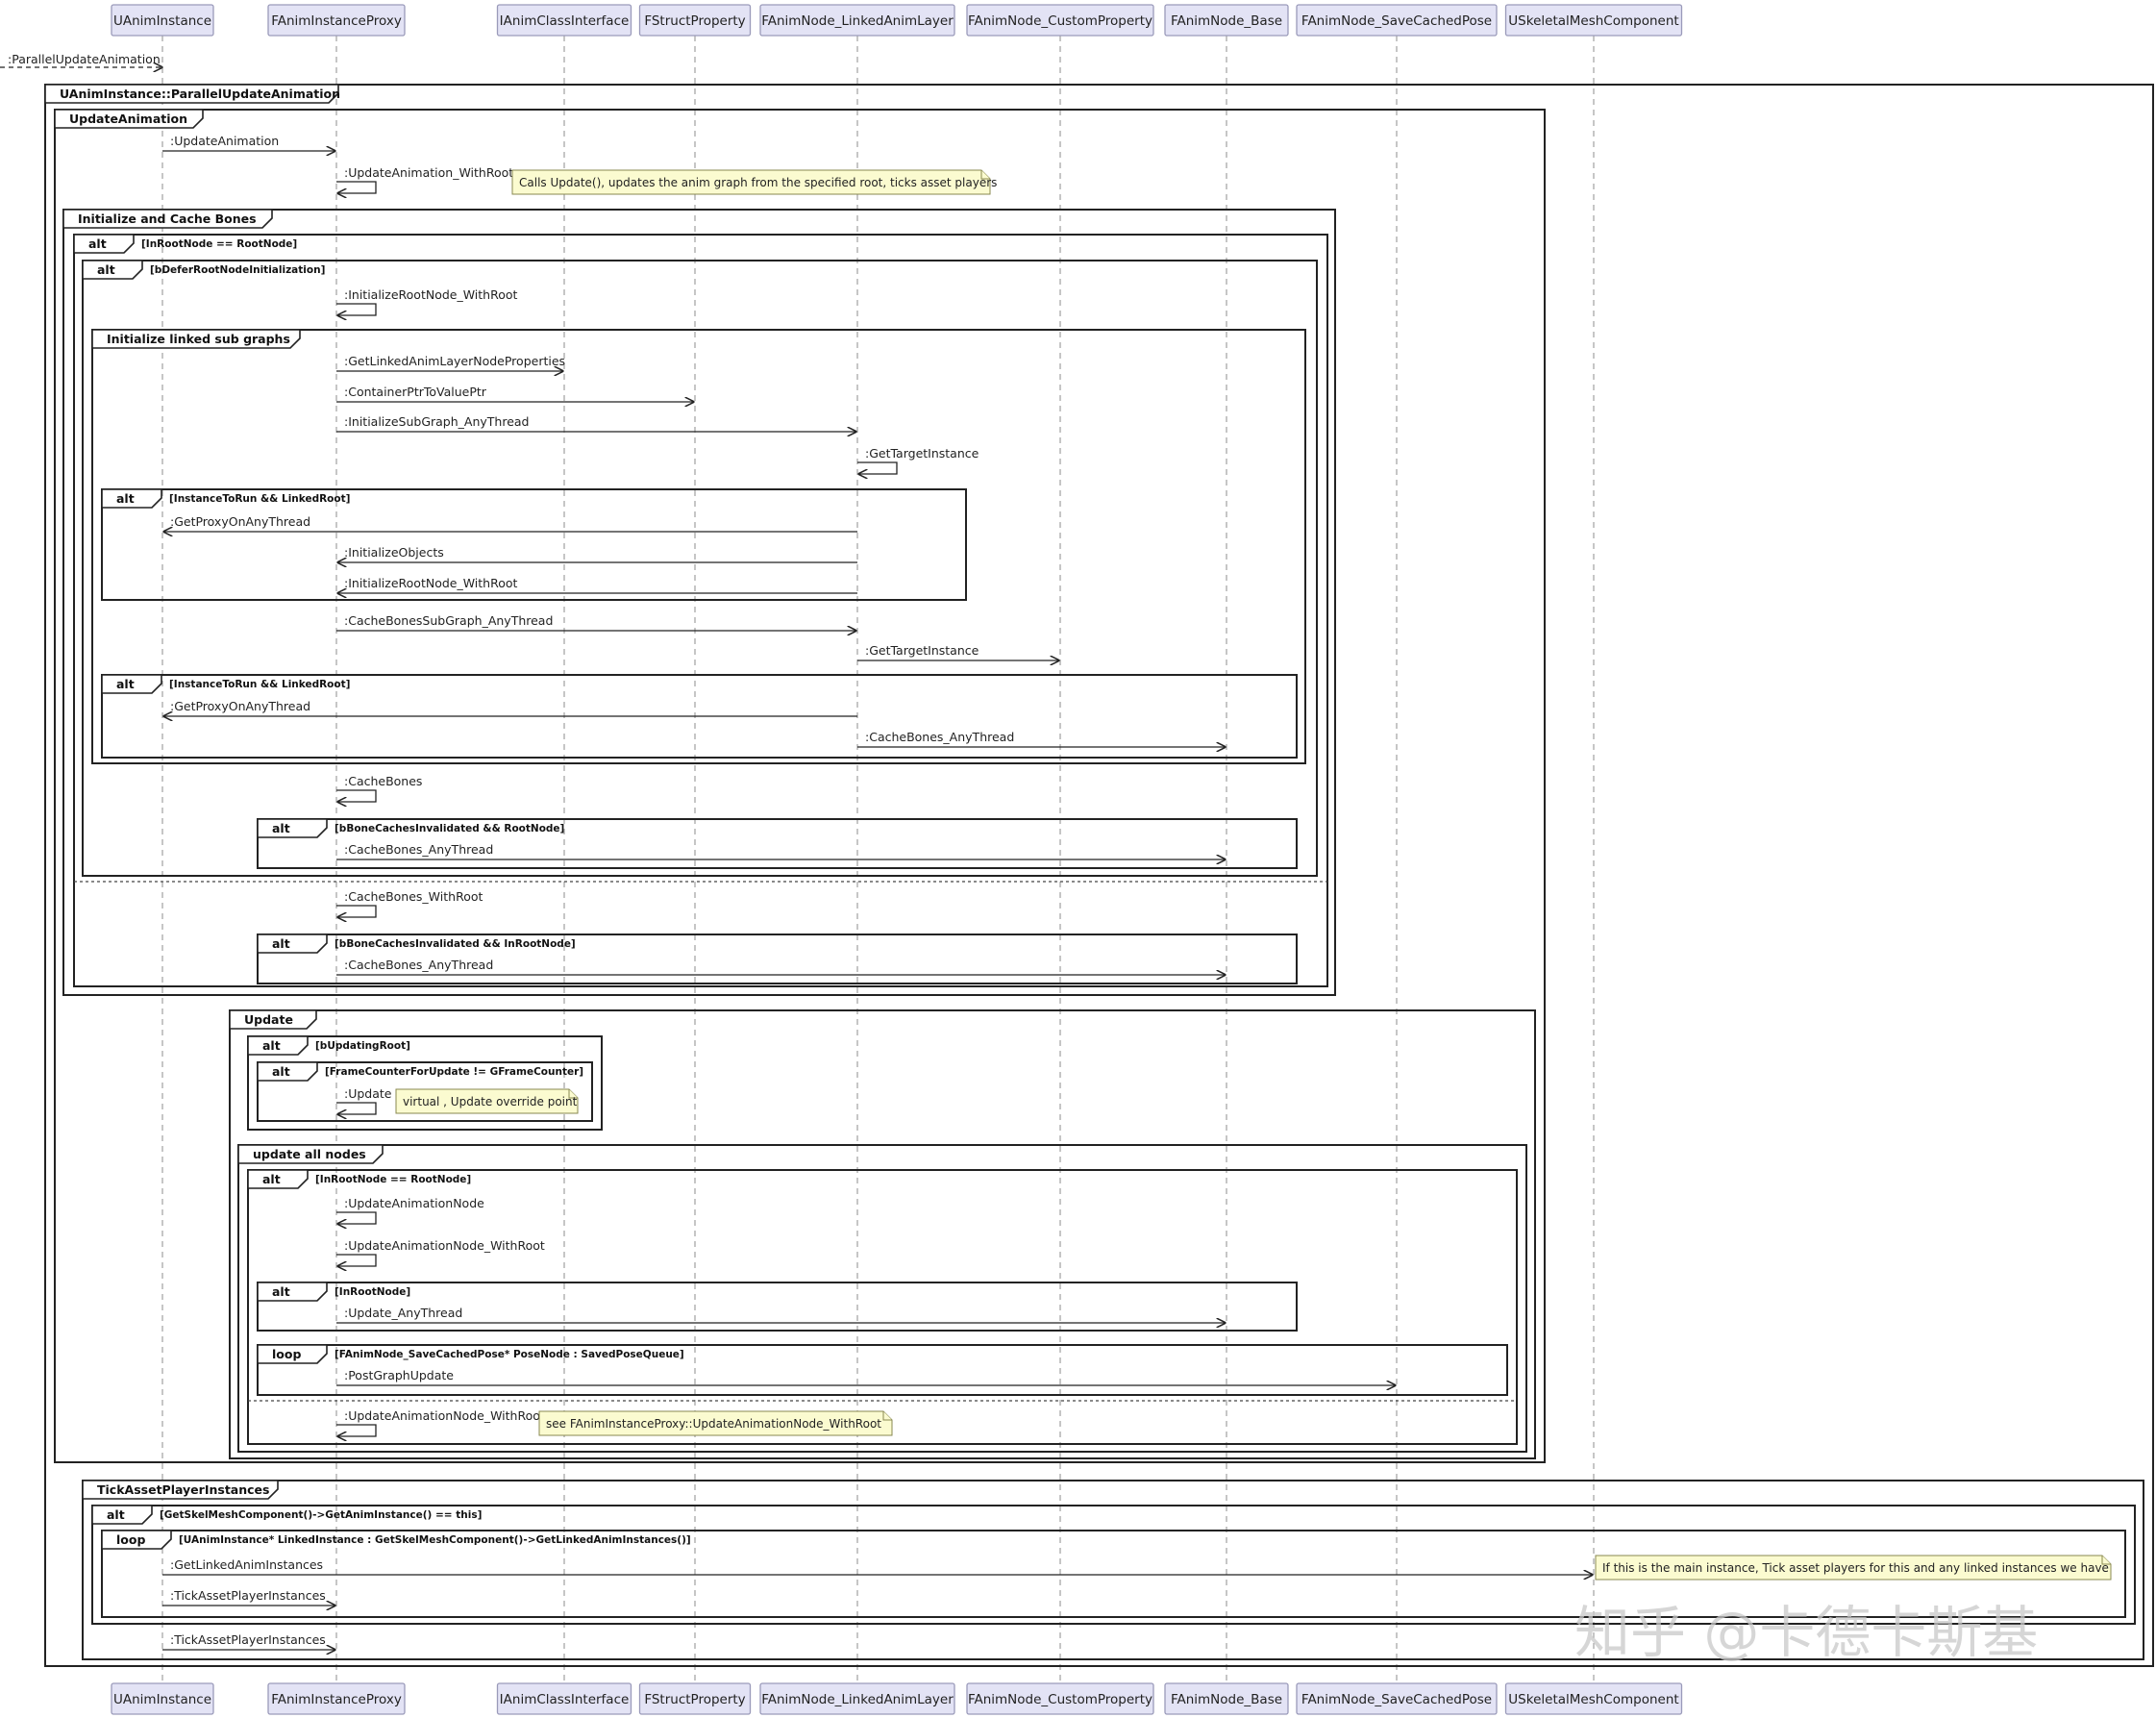  I want to click on frame-guard-alt_invalid2: [bBoneCachesInvalidated && InRootNode], so click(456, 944).